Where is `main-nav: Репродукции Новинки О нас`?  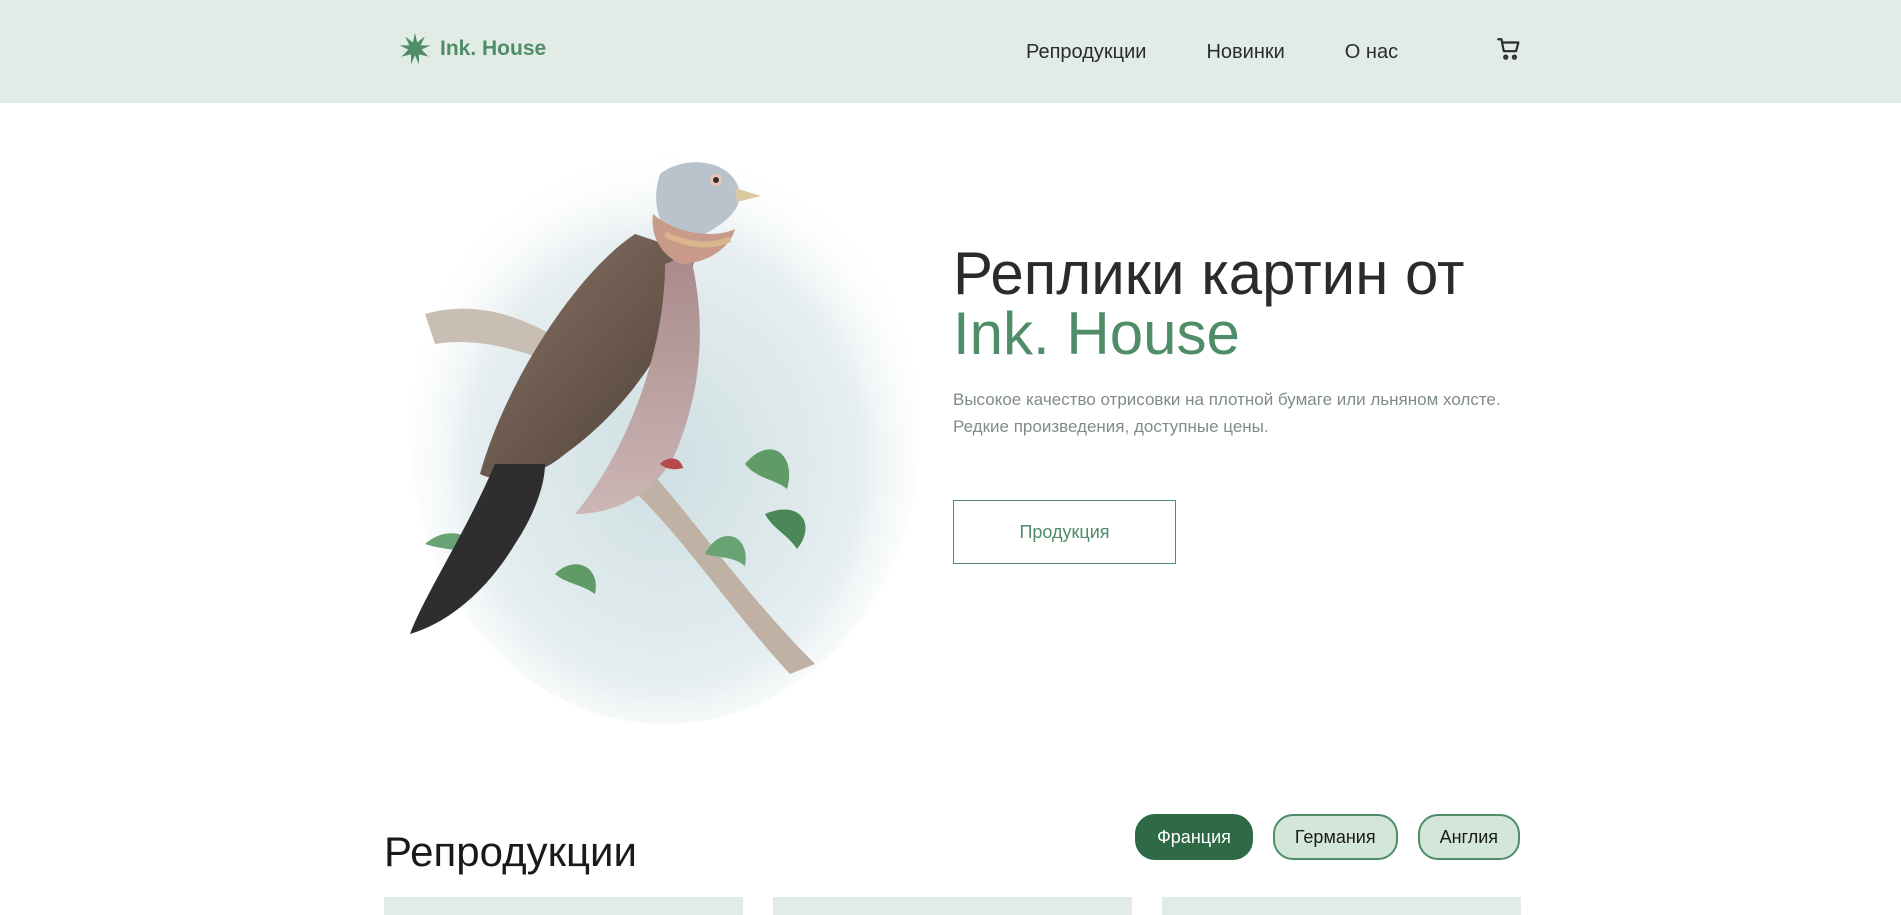 main-nav: Репродукции Новинки О нас is located at coordinates (1212, 52).